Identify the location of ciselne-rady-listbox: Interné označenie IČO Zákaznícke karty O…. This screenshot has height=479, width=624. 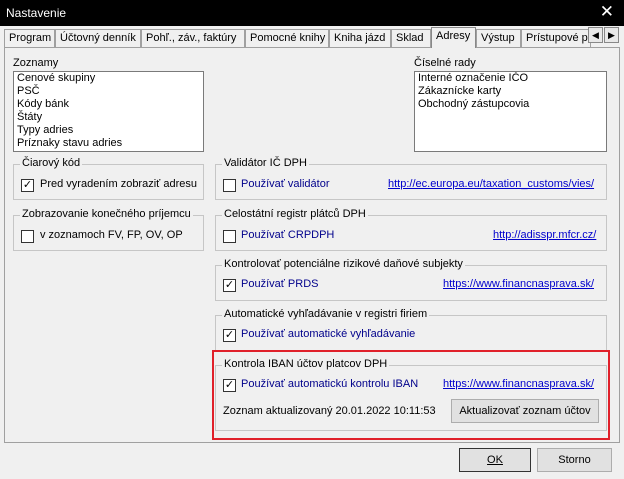
(510, 111).